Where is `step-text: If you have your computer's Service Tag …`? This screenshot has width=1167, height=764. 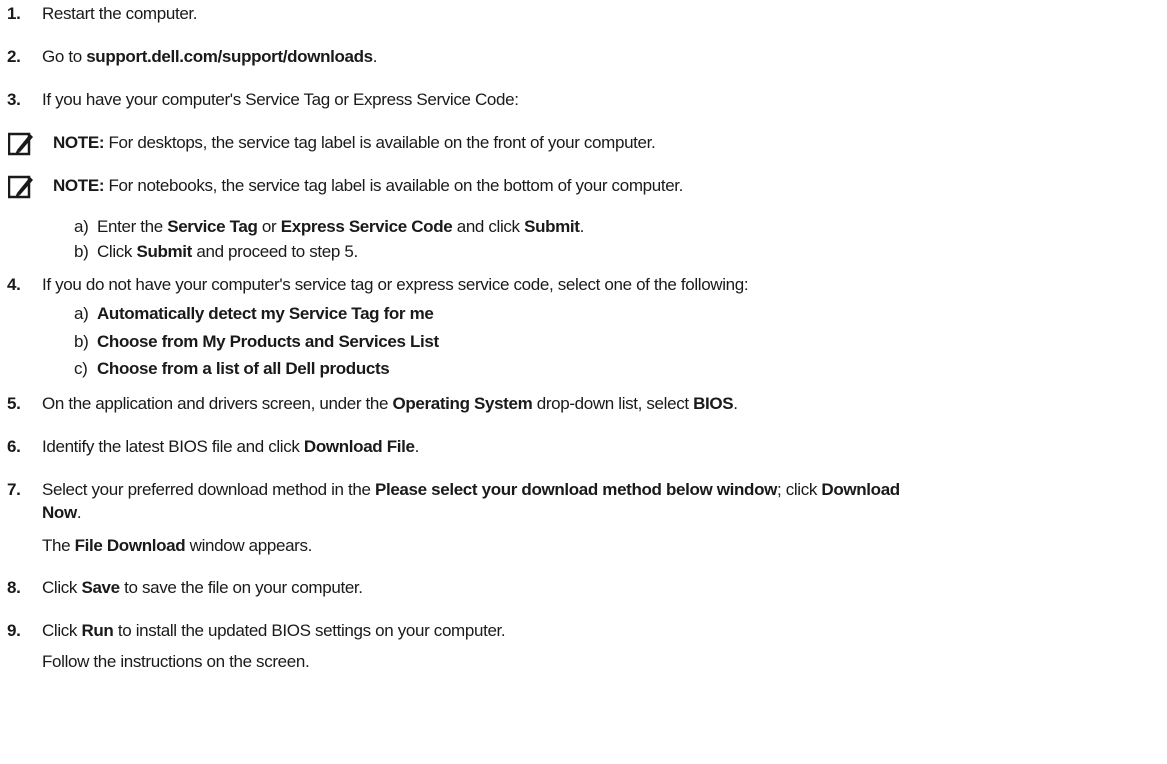 step-text: If you have your computer's Service Tag … is located at coordinates (280, 99).